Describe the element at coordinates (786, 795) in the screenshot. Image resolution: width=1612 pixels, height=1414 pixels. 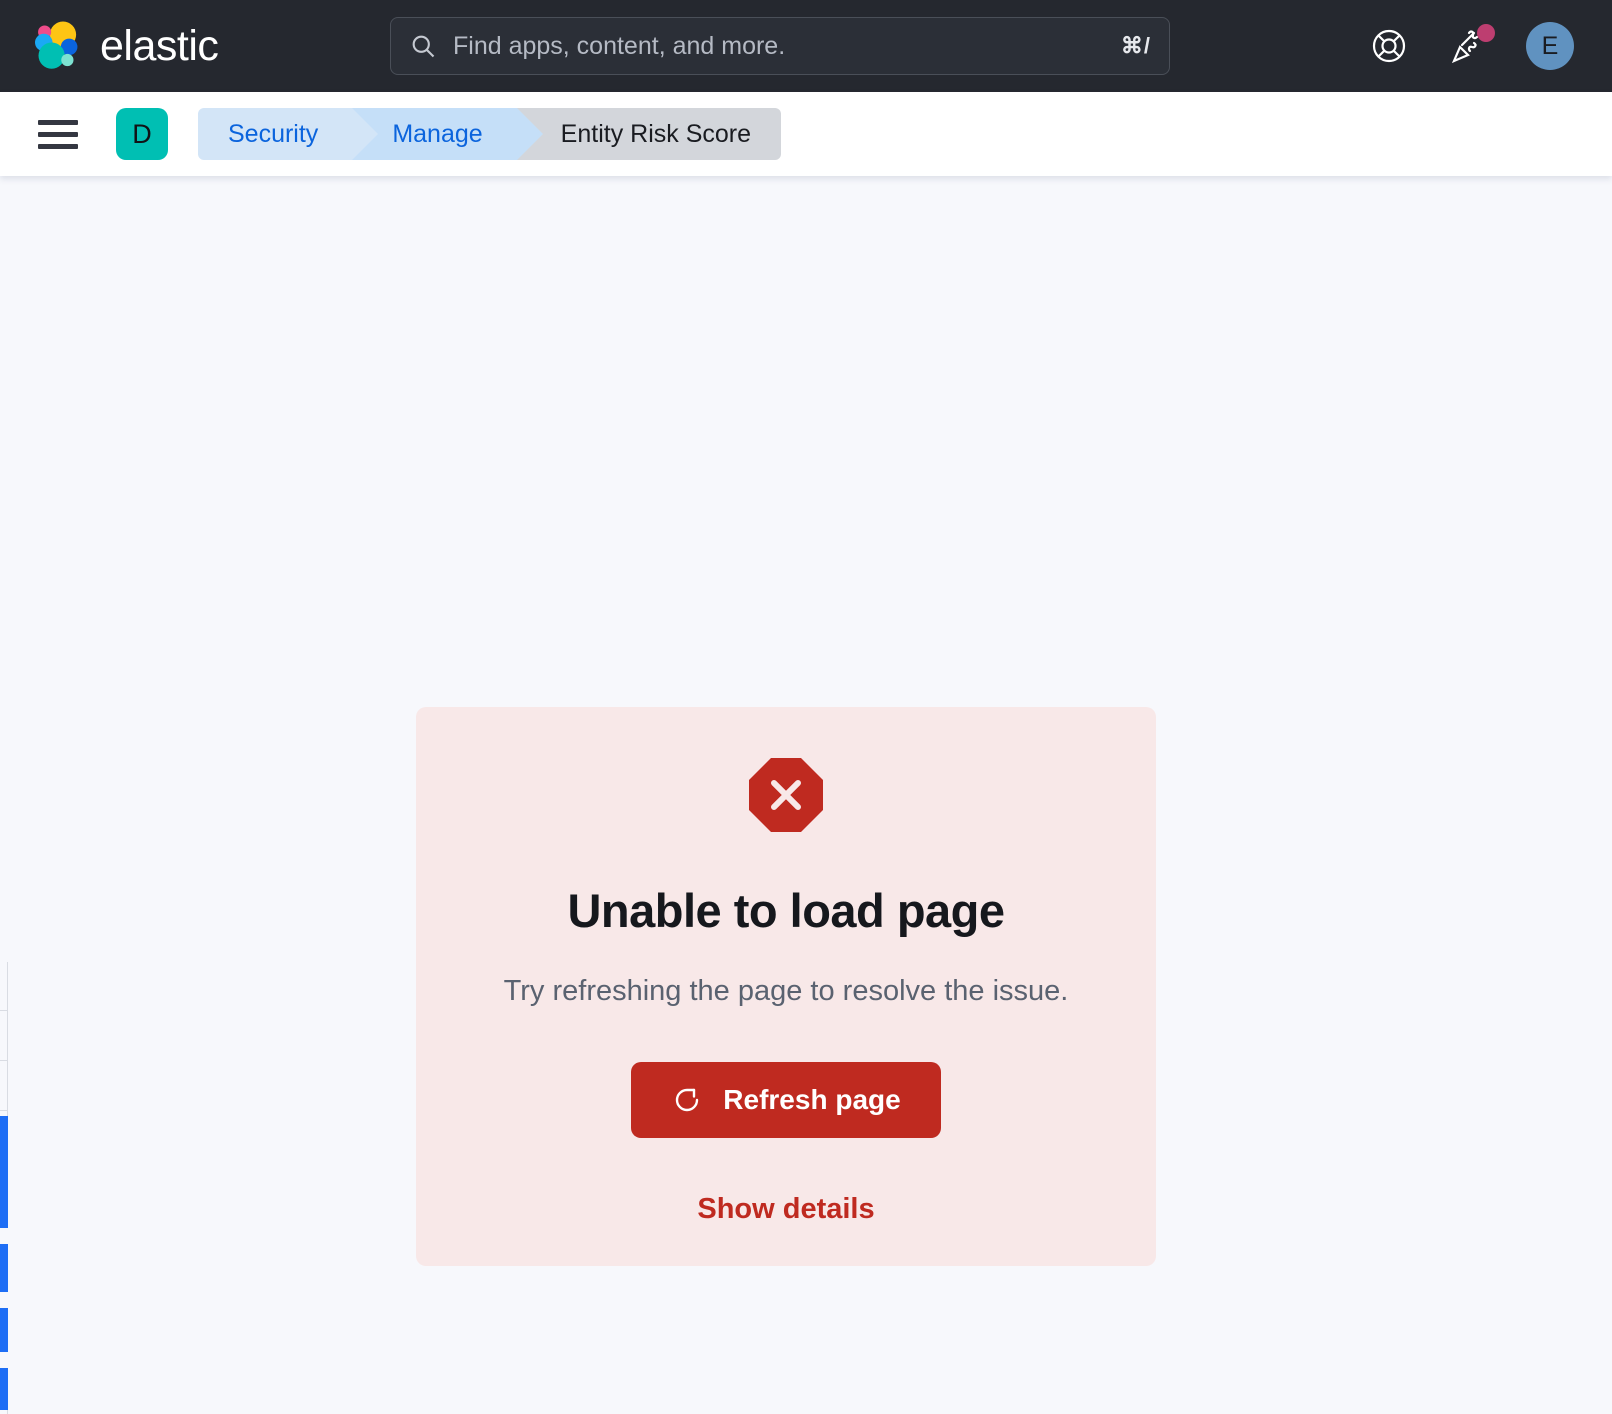
I see `error-octagon-svg` at that location.